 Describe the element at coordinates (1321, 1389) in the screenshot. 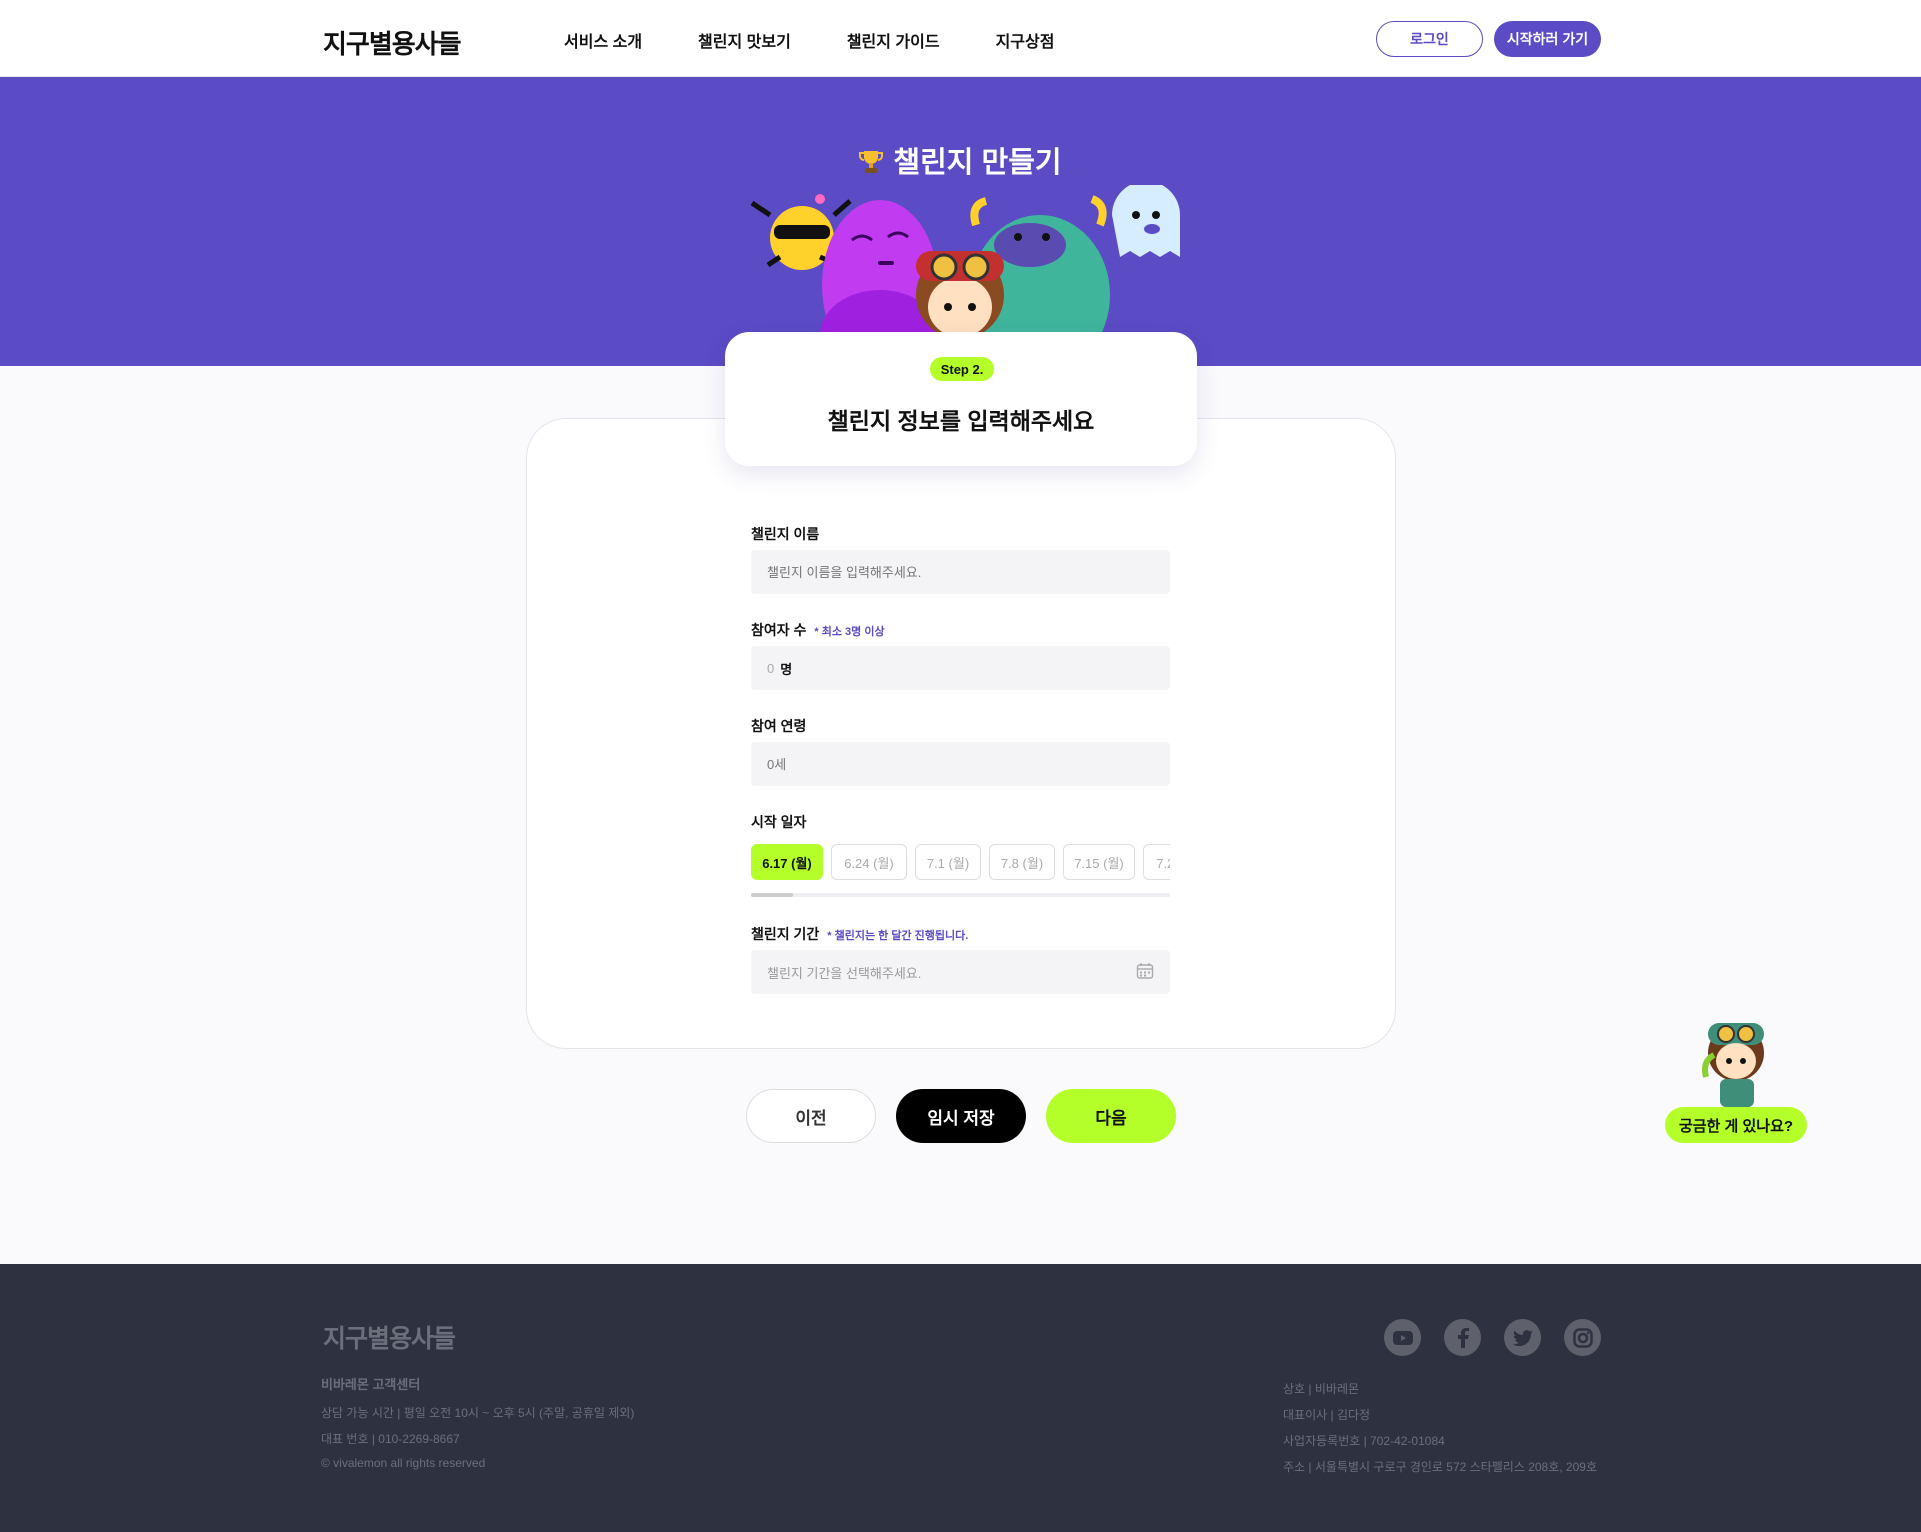

I see `footer-company: 상호 | 비바레몬` at that location.